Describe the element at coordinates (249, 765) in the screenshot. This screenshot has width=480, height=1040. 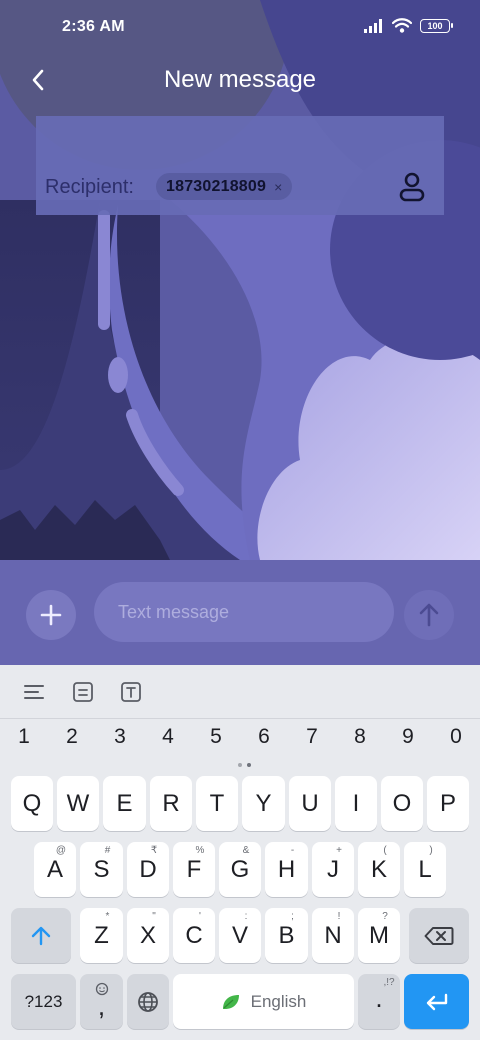
I see `page-dot-active` at that location.